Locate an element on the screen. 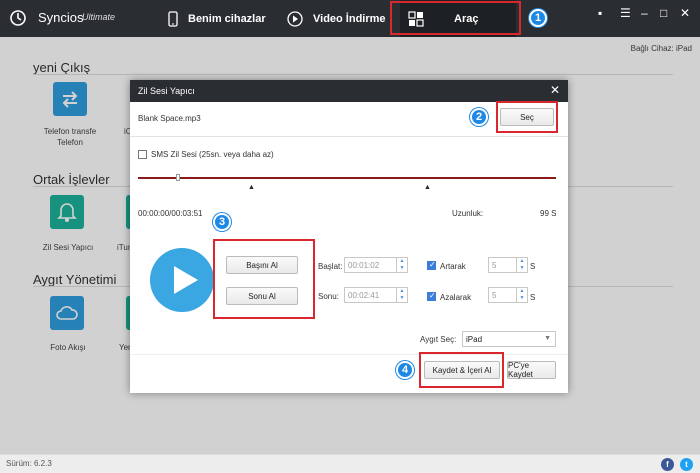  play-icon is located at coordinates (186, 280).